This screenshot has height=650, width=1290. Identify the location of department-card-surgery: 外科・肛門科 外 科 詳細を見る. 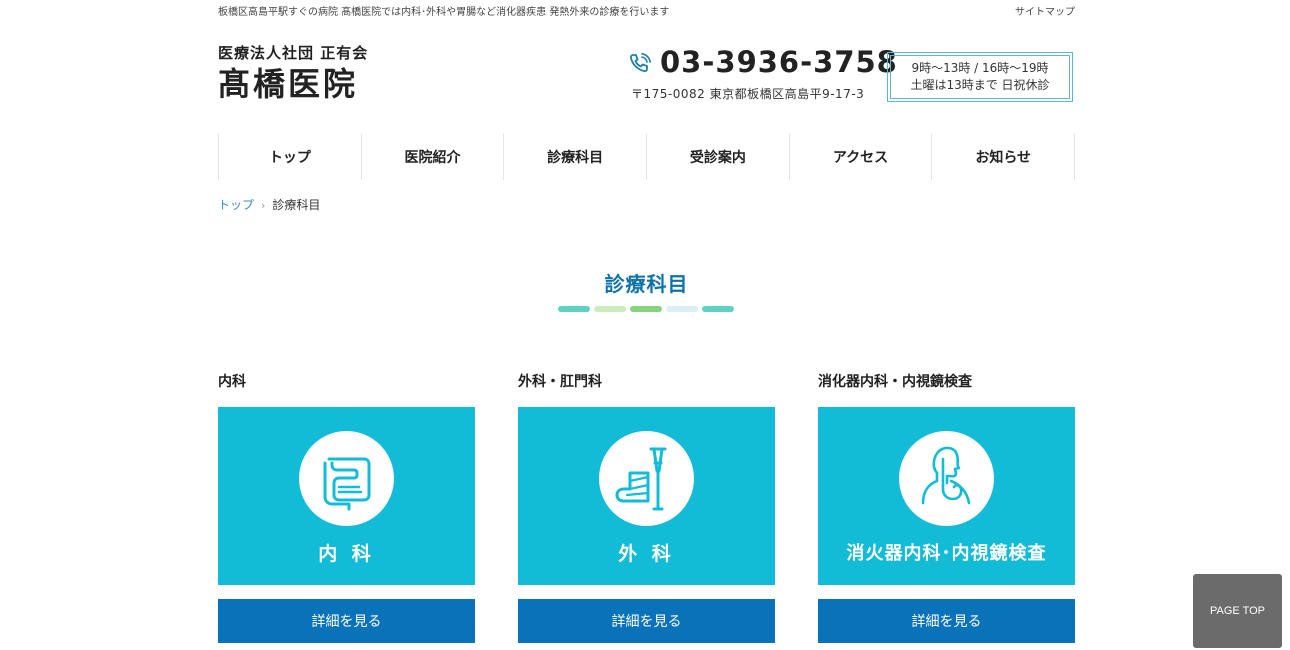
(646, 507).